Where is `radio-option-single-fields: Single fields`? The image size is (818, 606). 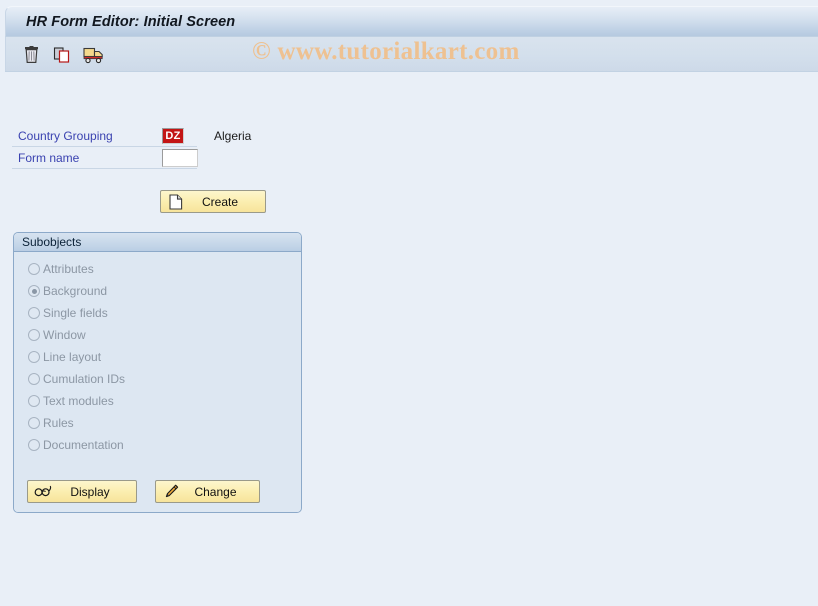 radio-option-single-fields: Single fields is located at coordinates (157, 313).